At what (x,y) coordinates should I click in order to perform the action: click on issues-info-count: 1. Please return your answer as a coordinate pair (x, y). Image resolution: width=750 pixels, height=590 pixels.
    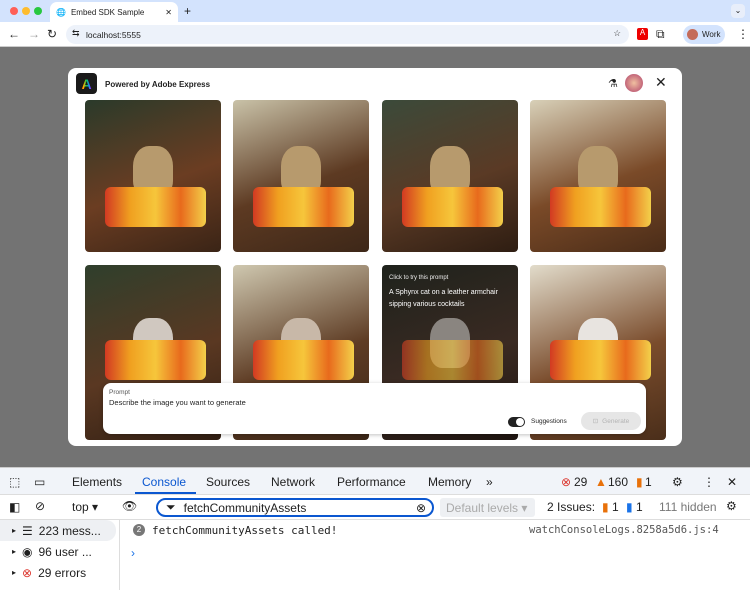
    Looking at the image, I should click on (639, 507).